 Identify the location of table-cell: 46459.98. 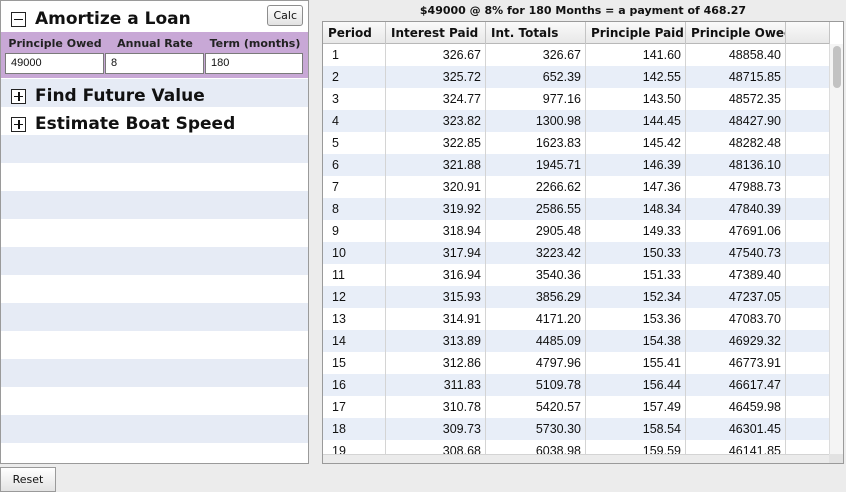
(736, 407).